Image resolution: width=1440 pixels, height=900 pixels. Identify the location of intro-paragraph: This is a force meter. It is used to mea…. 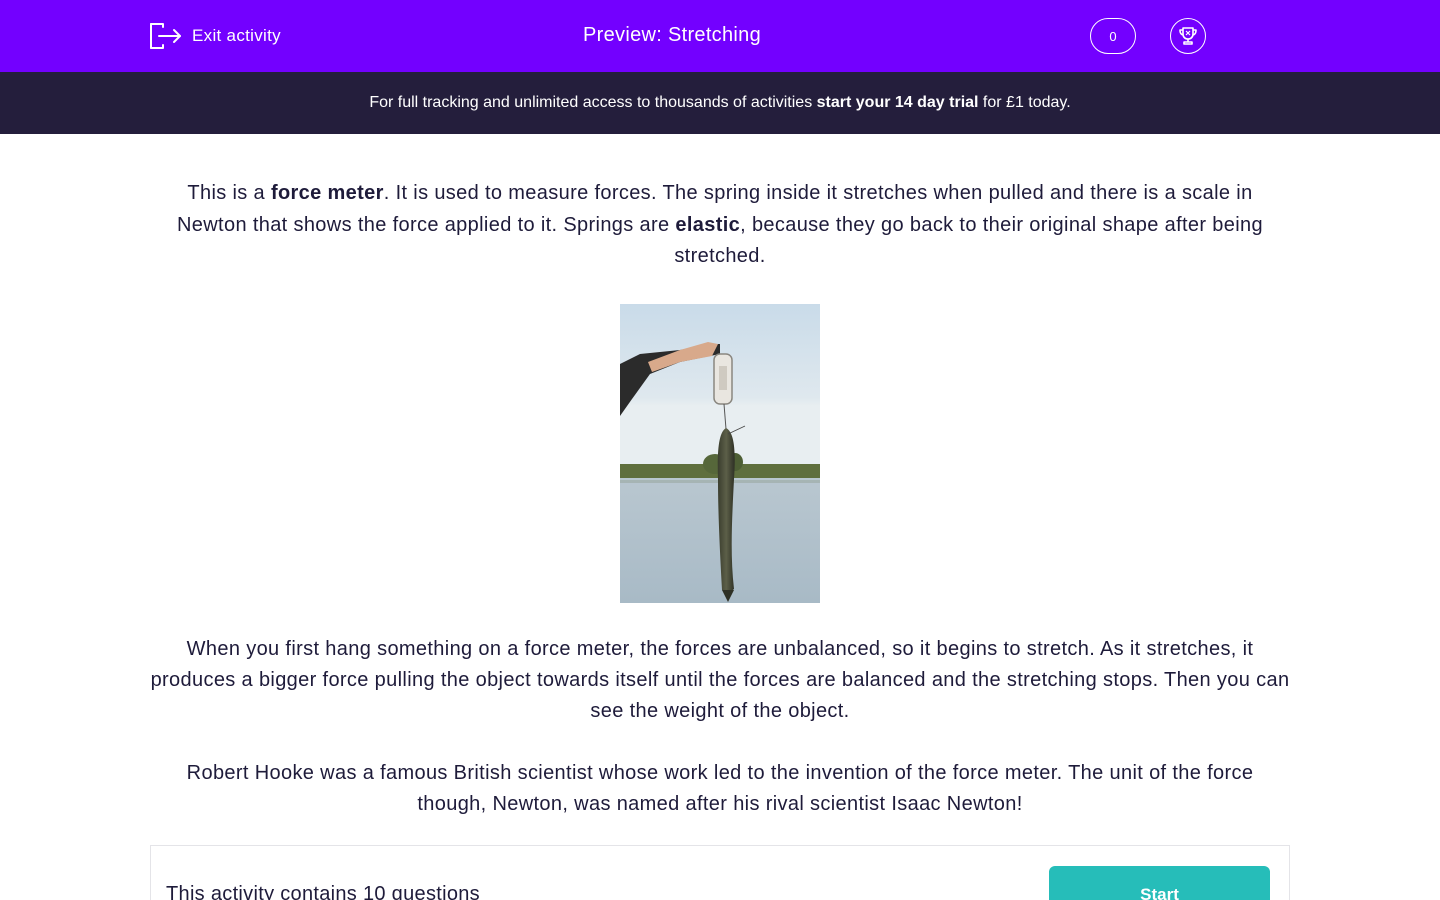
(720, 225).